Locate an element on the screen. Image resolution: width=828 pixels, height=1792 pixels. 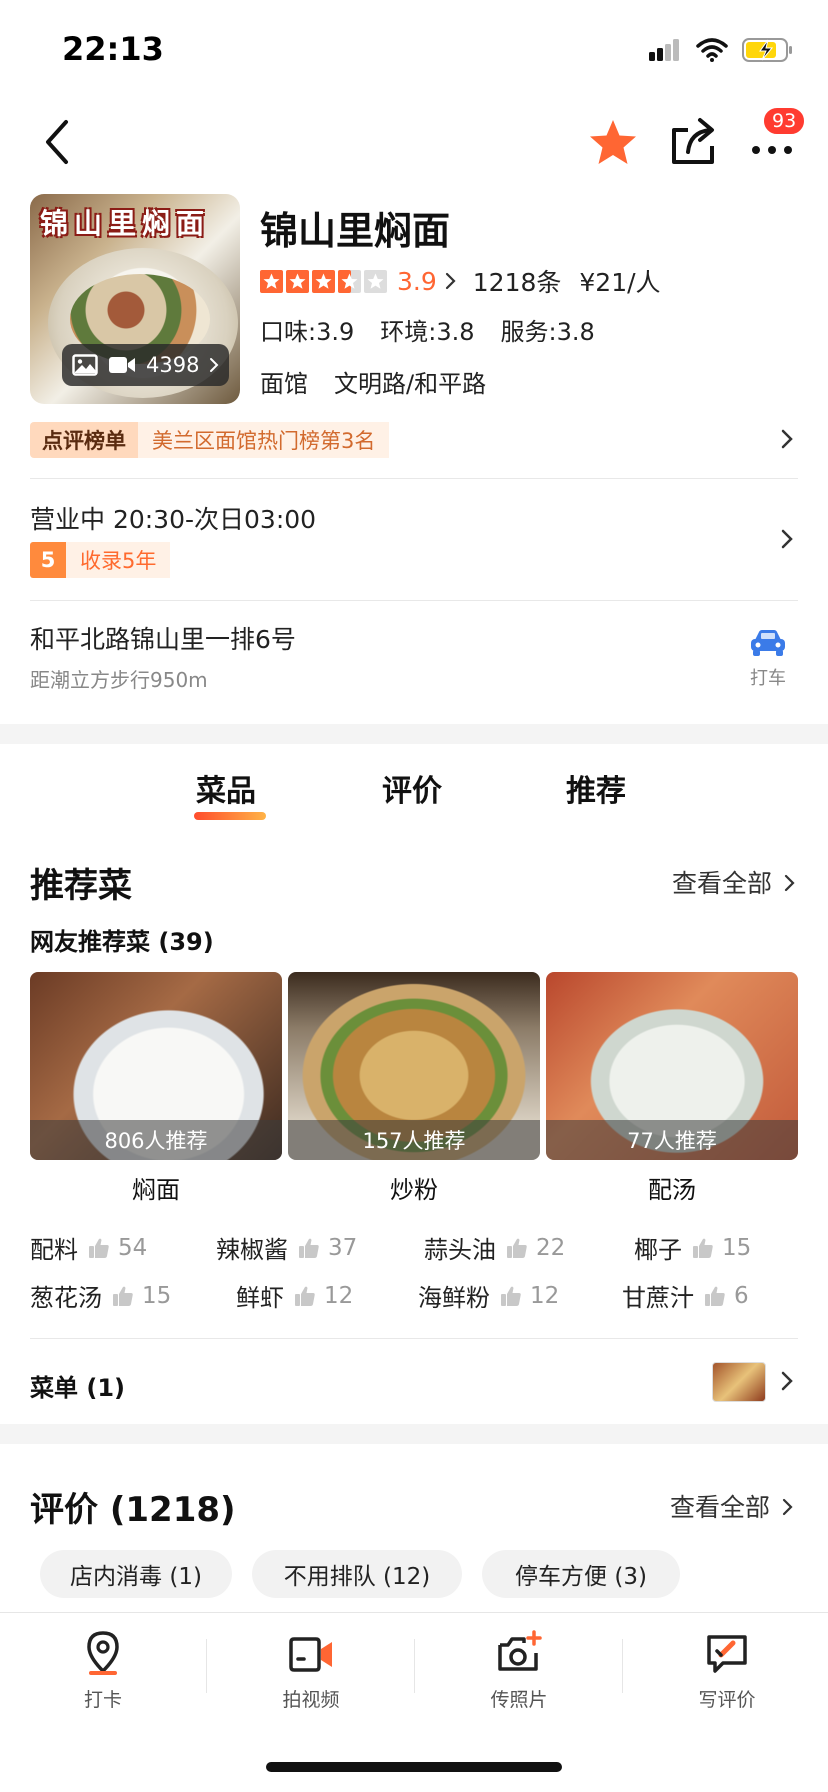
review-count: 1218条 is located at coordinates (517, 282).